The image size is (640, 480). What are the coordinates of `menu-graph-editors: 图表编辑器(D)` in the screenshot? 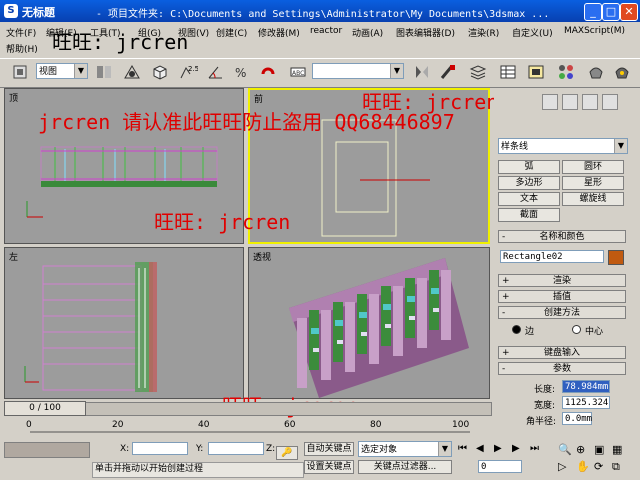 It's located at (425, 32).